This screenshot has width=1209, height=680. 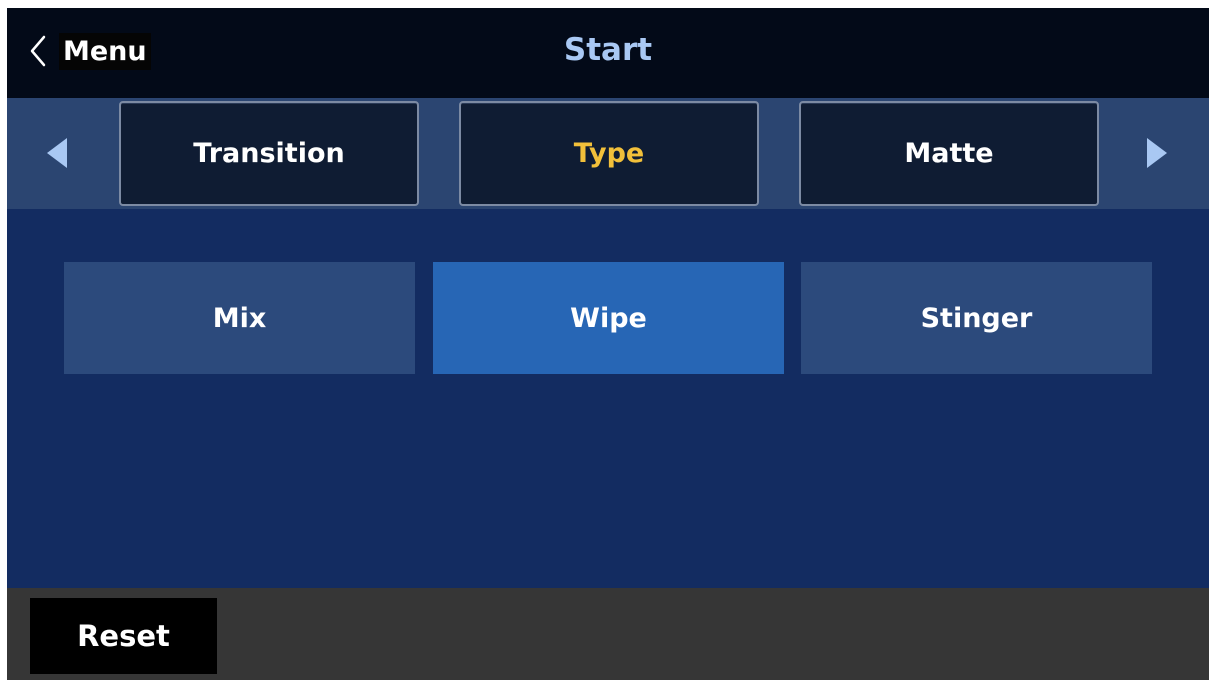 What do you see at coordinates (608, 318) in the screenshot?
I see `option-wipe-button: Wipe` at bounding box center [608, 318].